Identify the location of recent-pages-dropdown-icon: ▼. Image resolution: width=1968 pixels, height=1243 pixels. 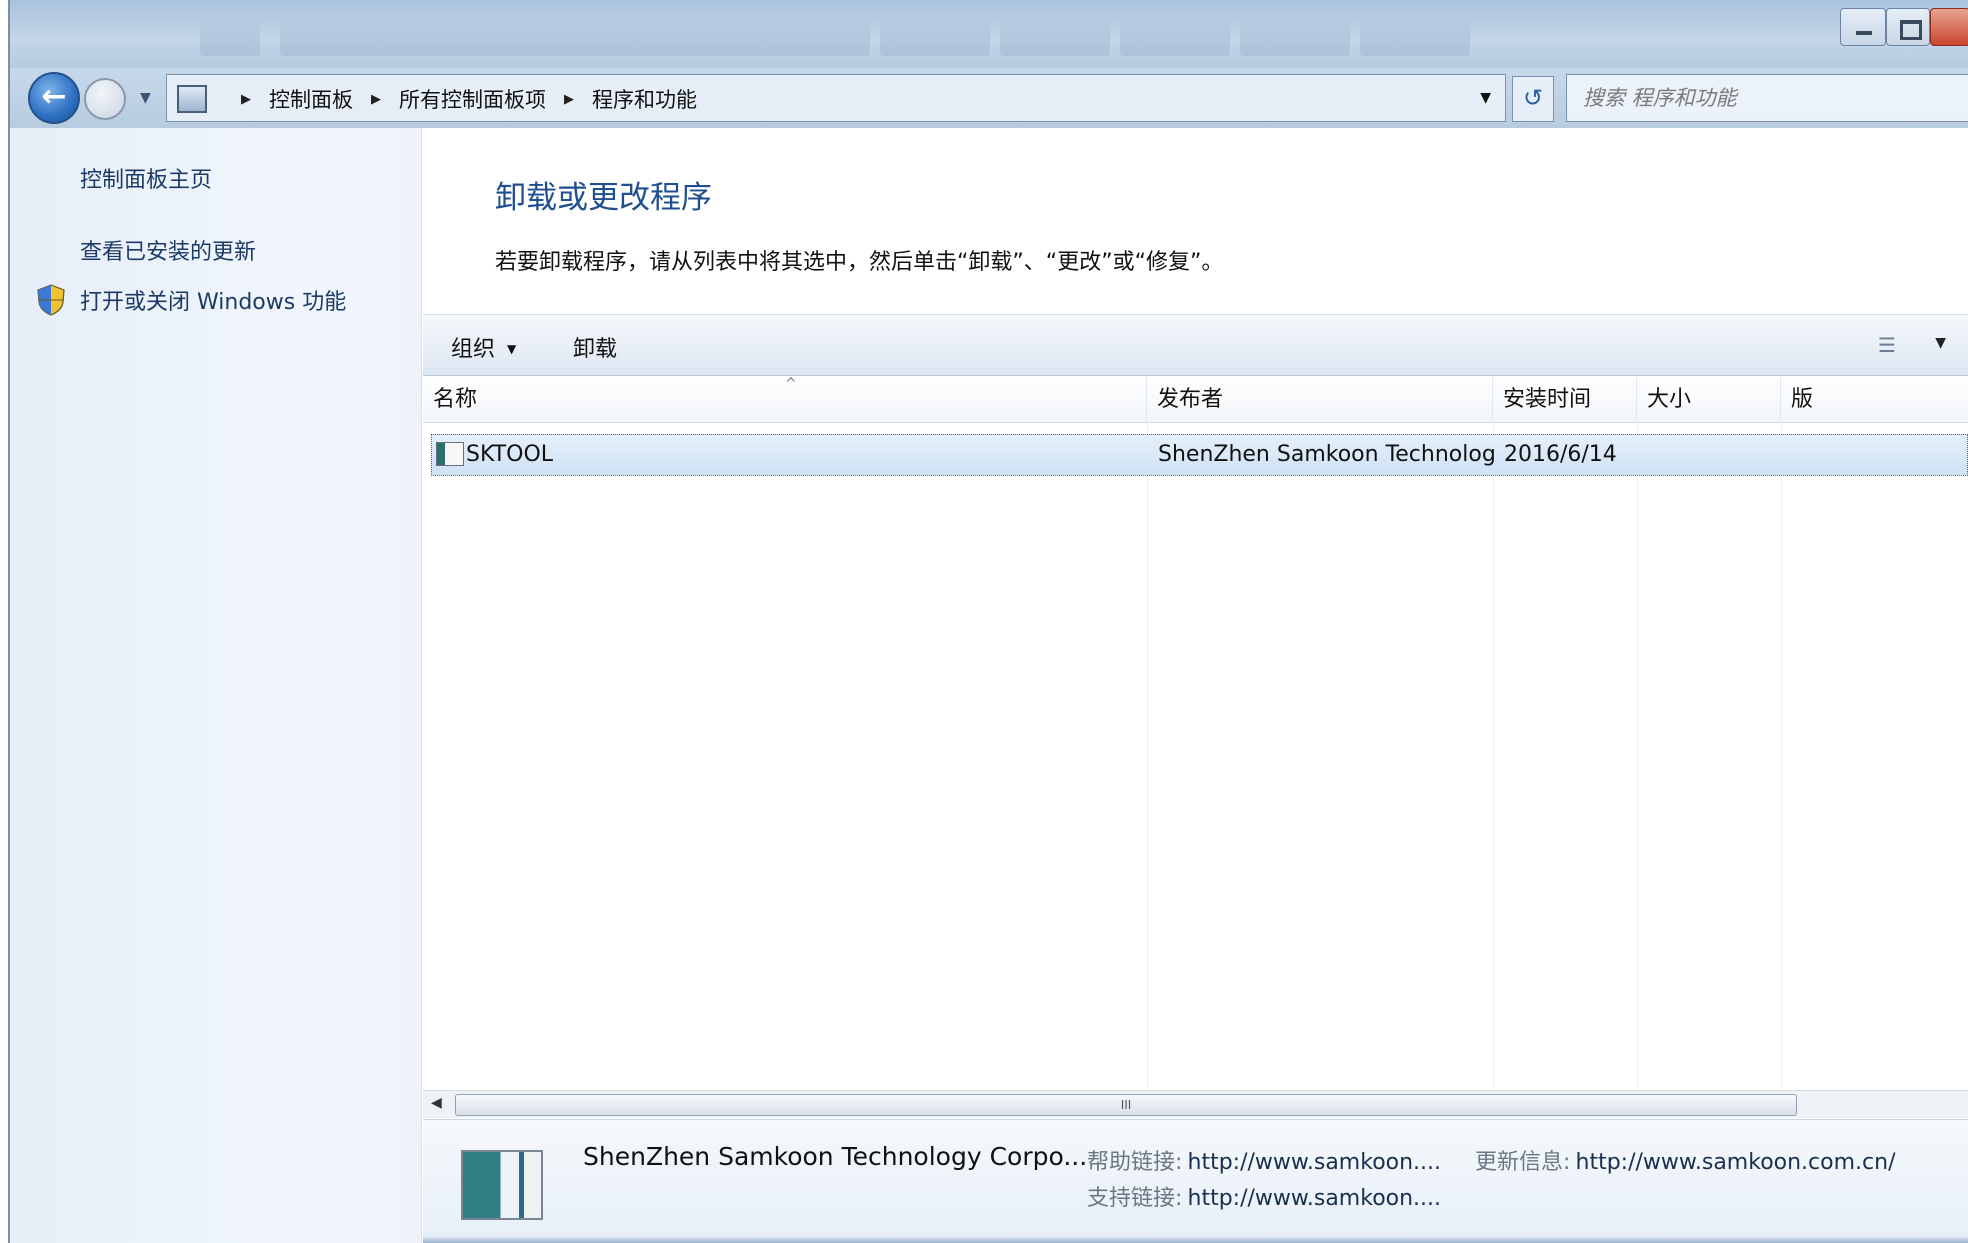
(145, 98).